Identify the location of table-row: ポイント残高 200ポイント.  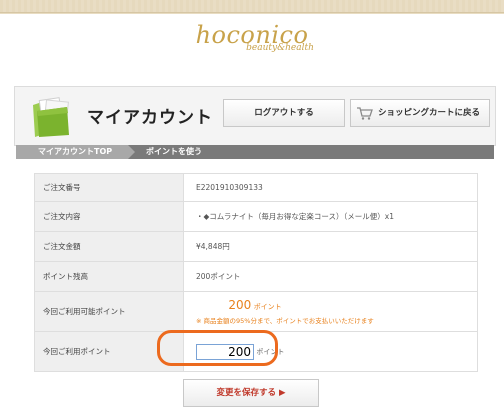
(256, 276).